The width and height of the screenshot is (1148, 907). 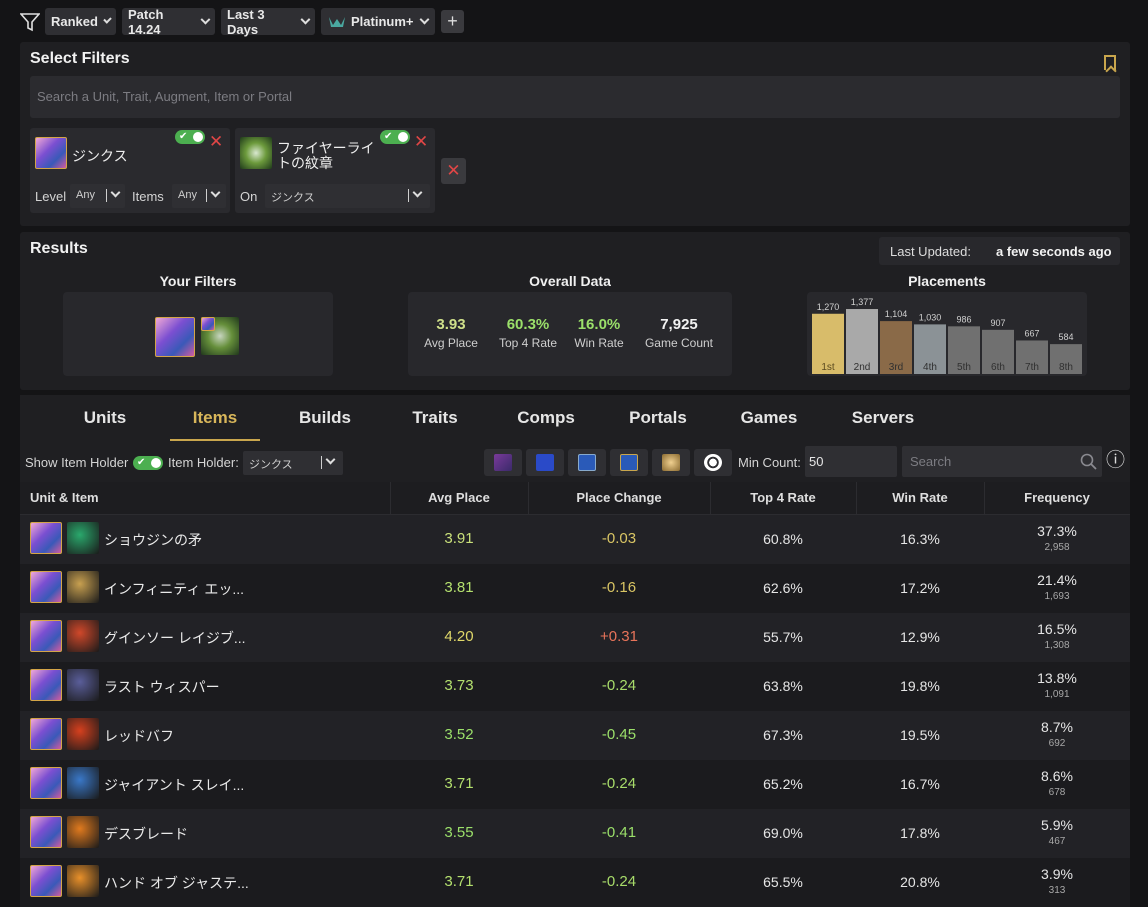 What do you see at coordinates (435, 418) in the screenshot?
I see `tab-traits: Traits` at bounding box center [435, 418].